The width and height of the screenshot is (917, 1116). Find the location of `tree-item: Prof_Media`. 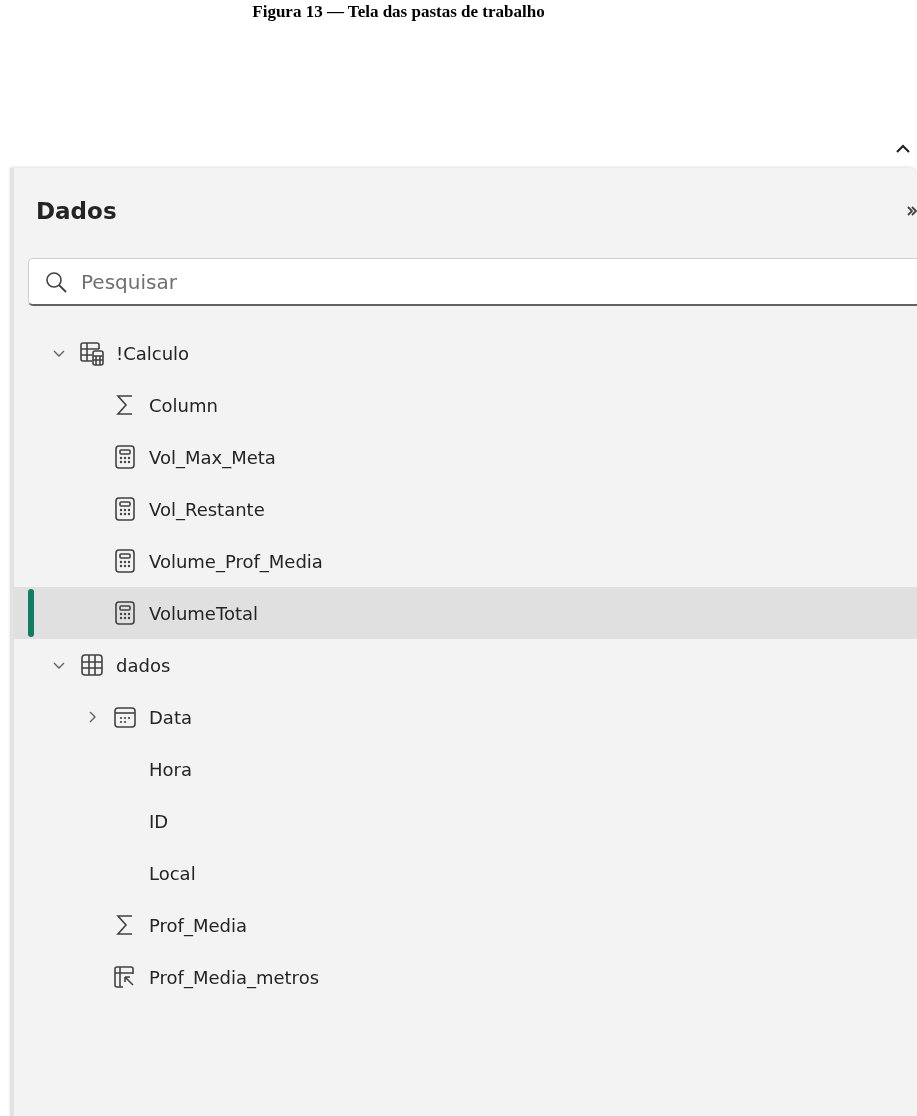

tree-item: Prof_Media is located at coordinates (465, 925).